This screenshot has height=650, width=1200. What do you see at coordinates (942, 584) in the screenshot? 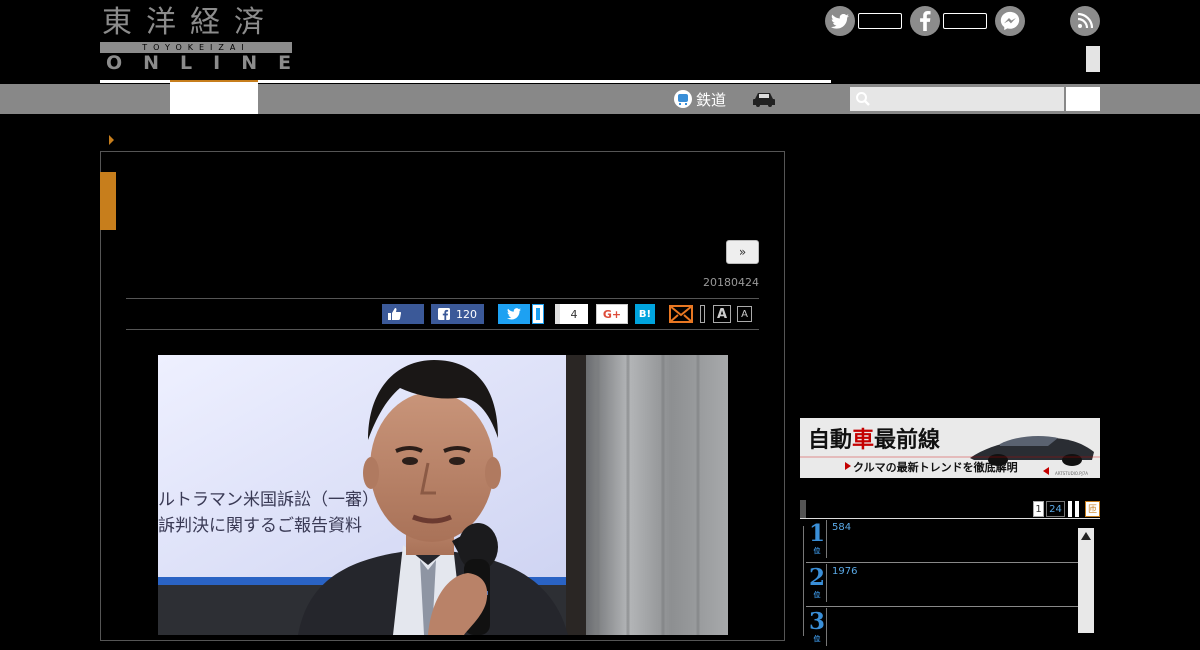
I see `ranking-item: 2位 1976` at bounding box center [942, 584].